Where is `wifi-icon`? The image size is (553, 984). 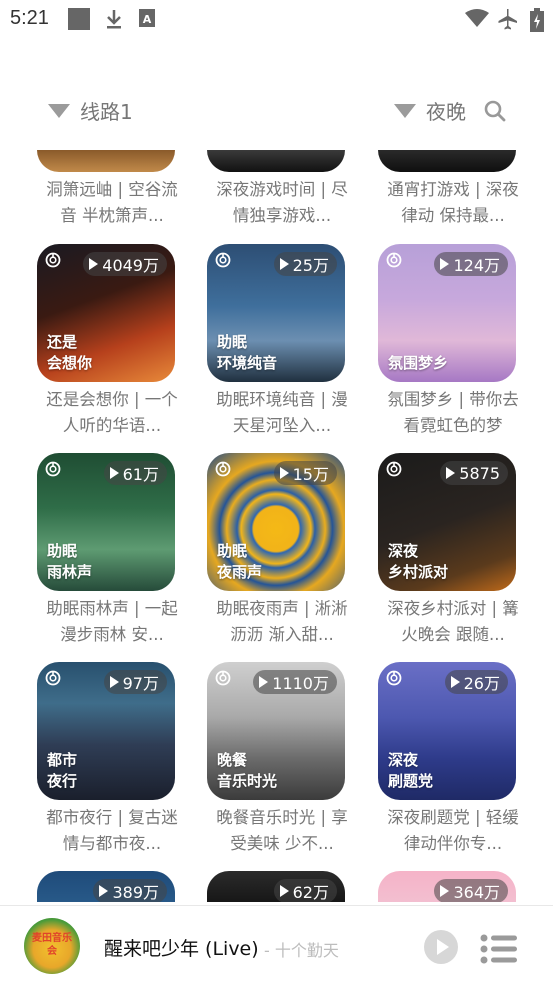 wifi-icon is located at coordinates (477, 18).